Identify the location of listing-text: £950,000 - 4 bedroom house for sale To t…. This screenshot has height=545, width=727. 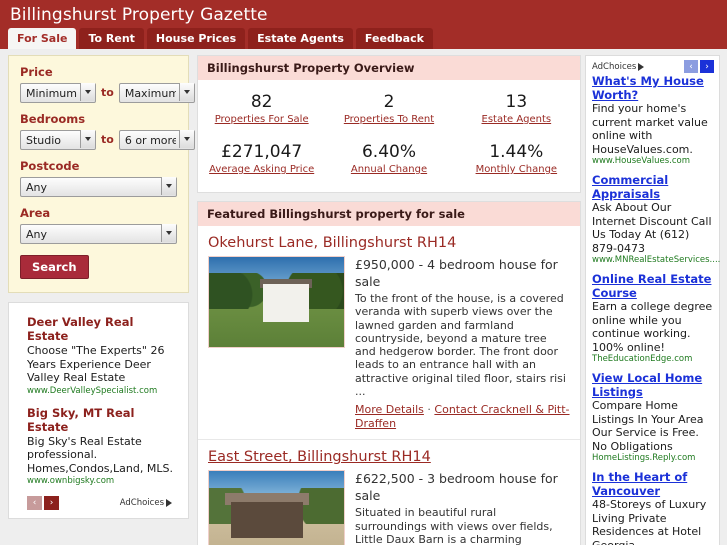
(462, 343).